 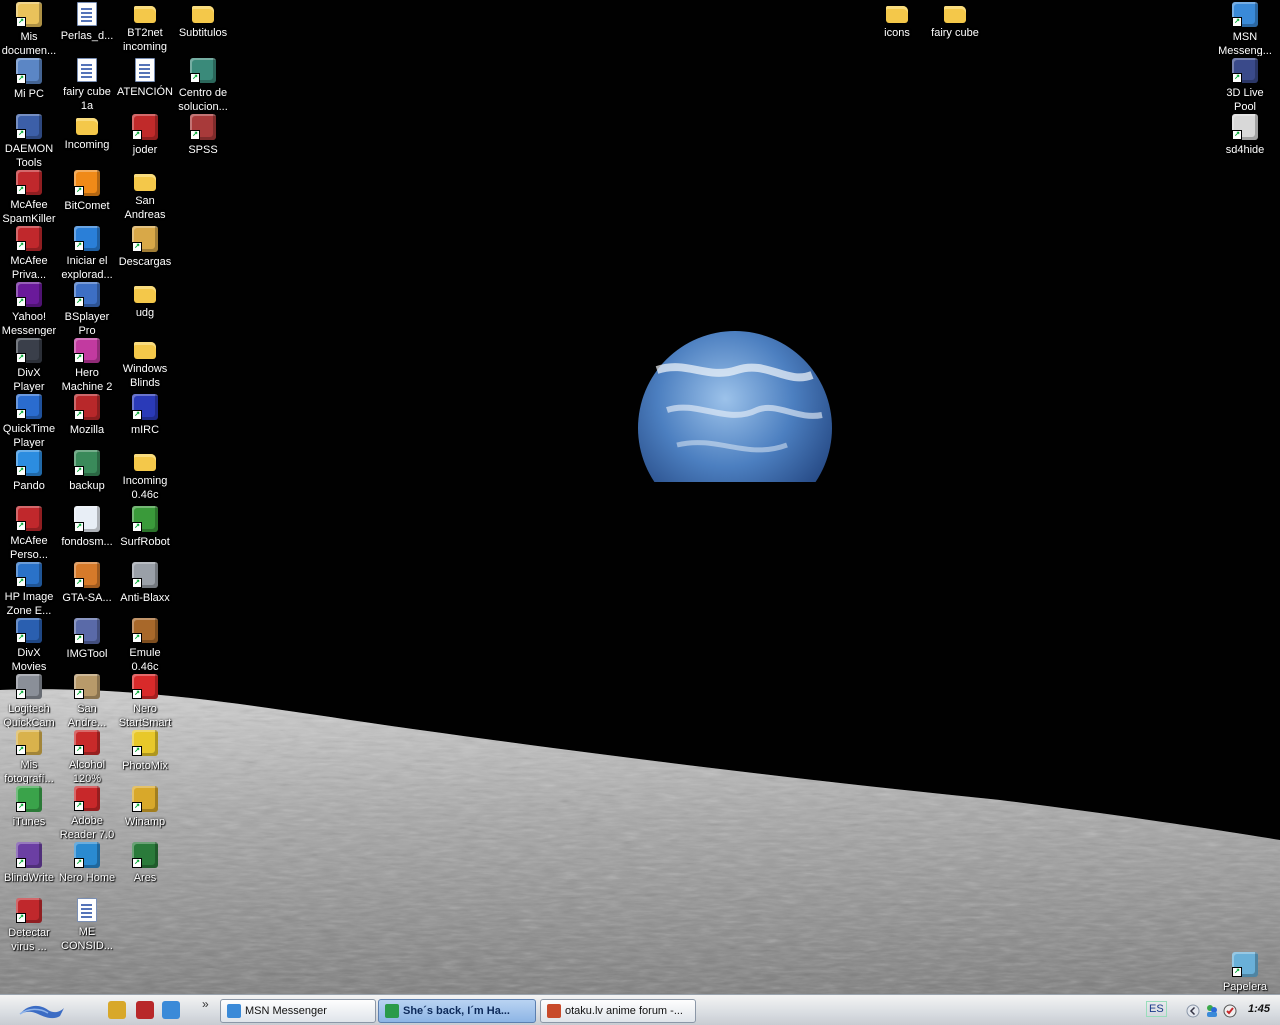 I want to click on desktop-icon-bitcomet: ↗ BitComet, so click(x=87, y=196).